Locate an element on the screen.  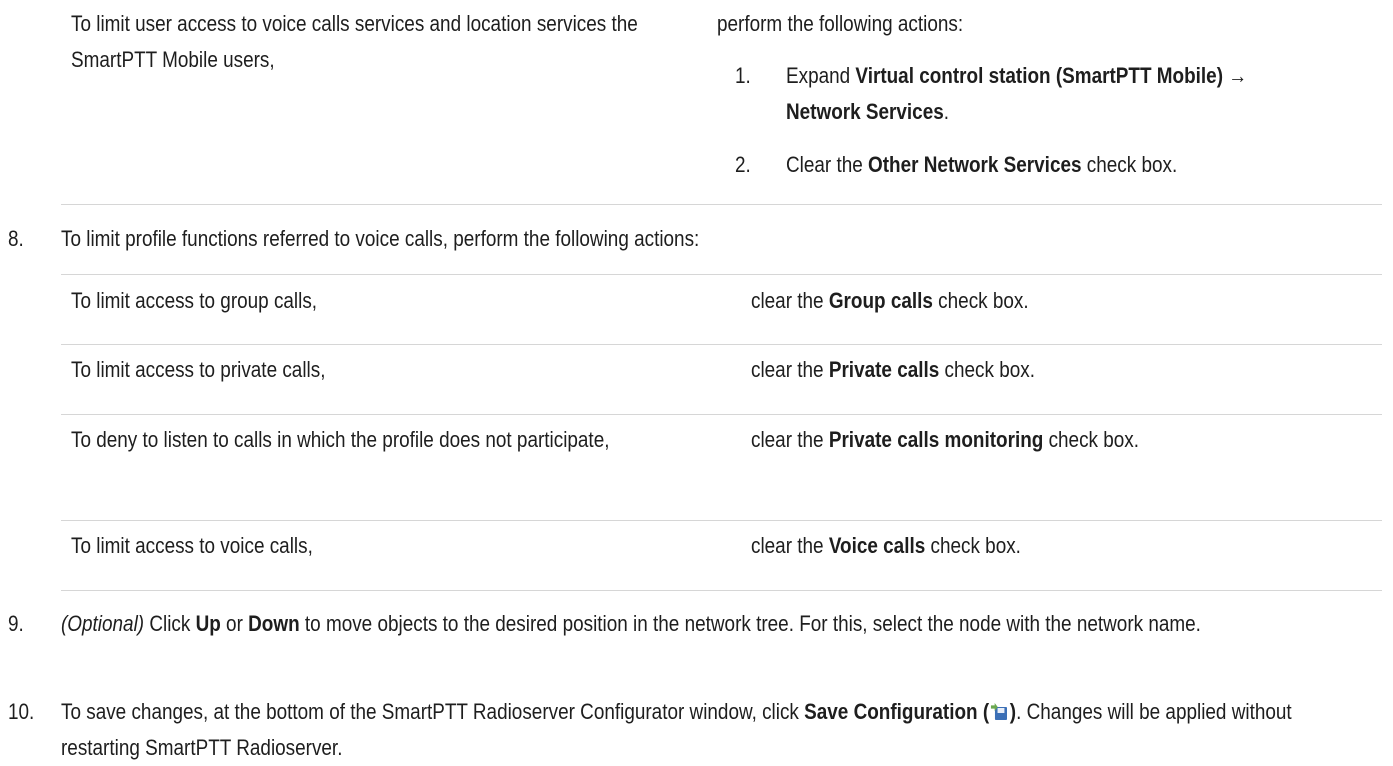
down-button-name: Down is located at coordinates (274, 623).